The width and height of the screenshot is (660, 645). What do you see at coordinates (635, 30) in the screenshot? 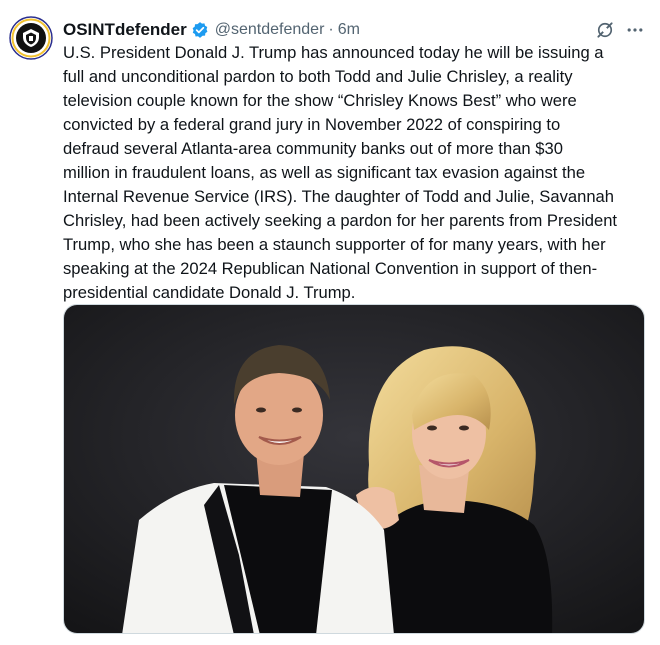
I see `more-options-icon` at bounding box center [635, 30].